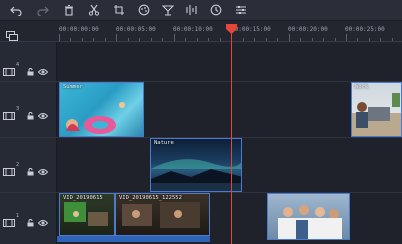 The image size is (402, 244). Describe the element at coordinates (241, 10) in the screenshot. I see `adjust-icon` at that location.